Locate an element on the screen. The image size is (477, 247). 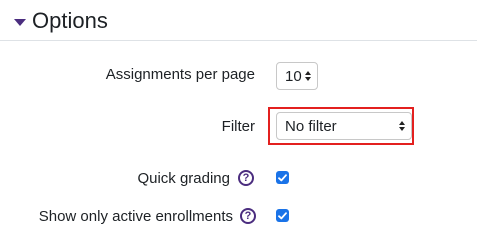
caret-down-icon is located at coordinates (20, 22).